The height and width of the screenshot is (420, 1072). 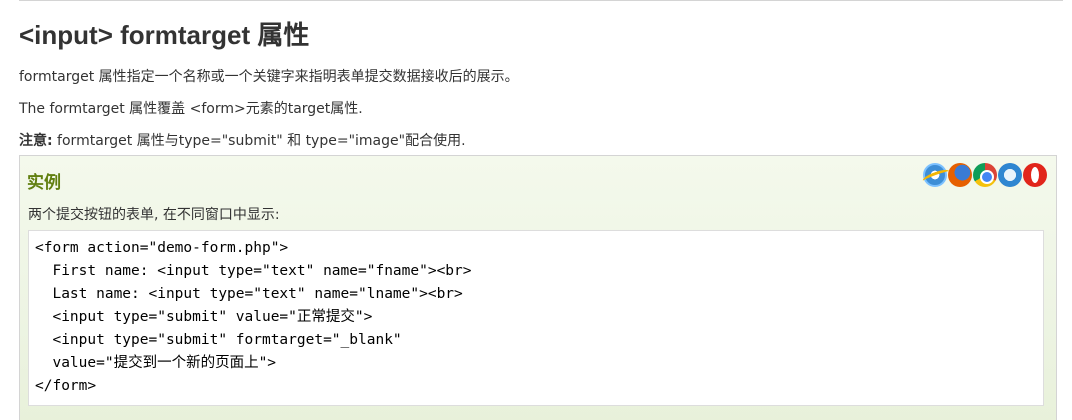 I want to click on example-title: 实例, so click(x=44, y=183).